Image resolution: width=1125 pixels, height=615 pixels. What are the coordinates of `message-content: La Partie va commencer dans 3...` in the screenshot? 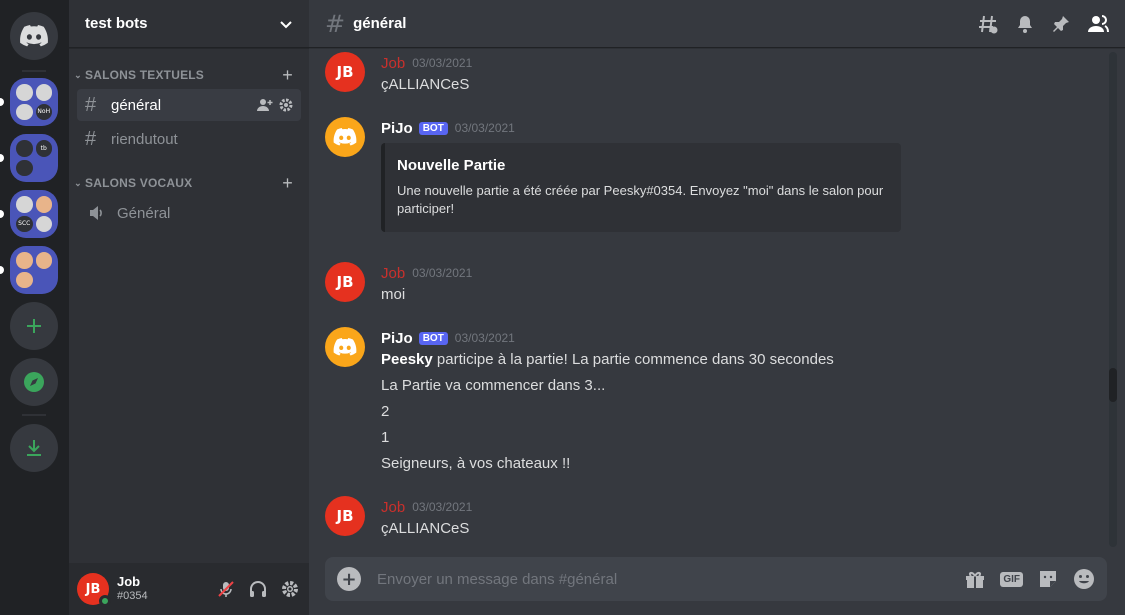 It's located at (493, 385).